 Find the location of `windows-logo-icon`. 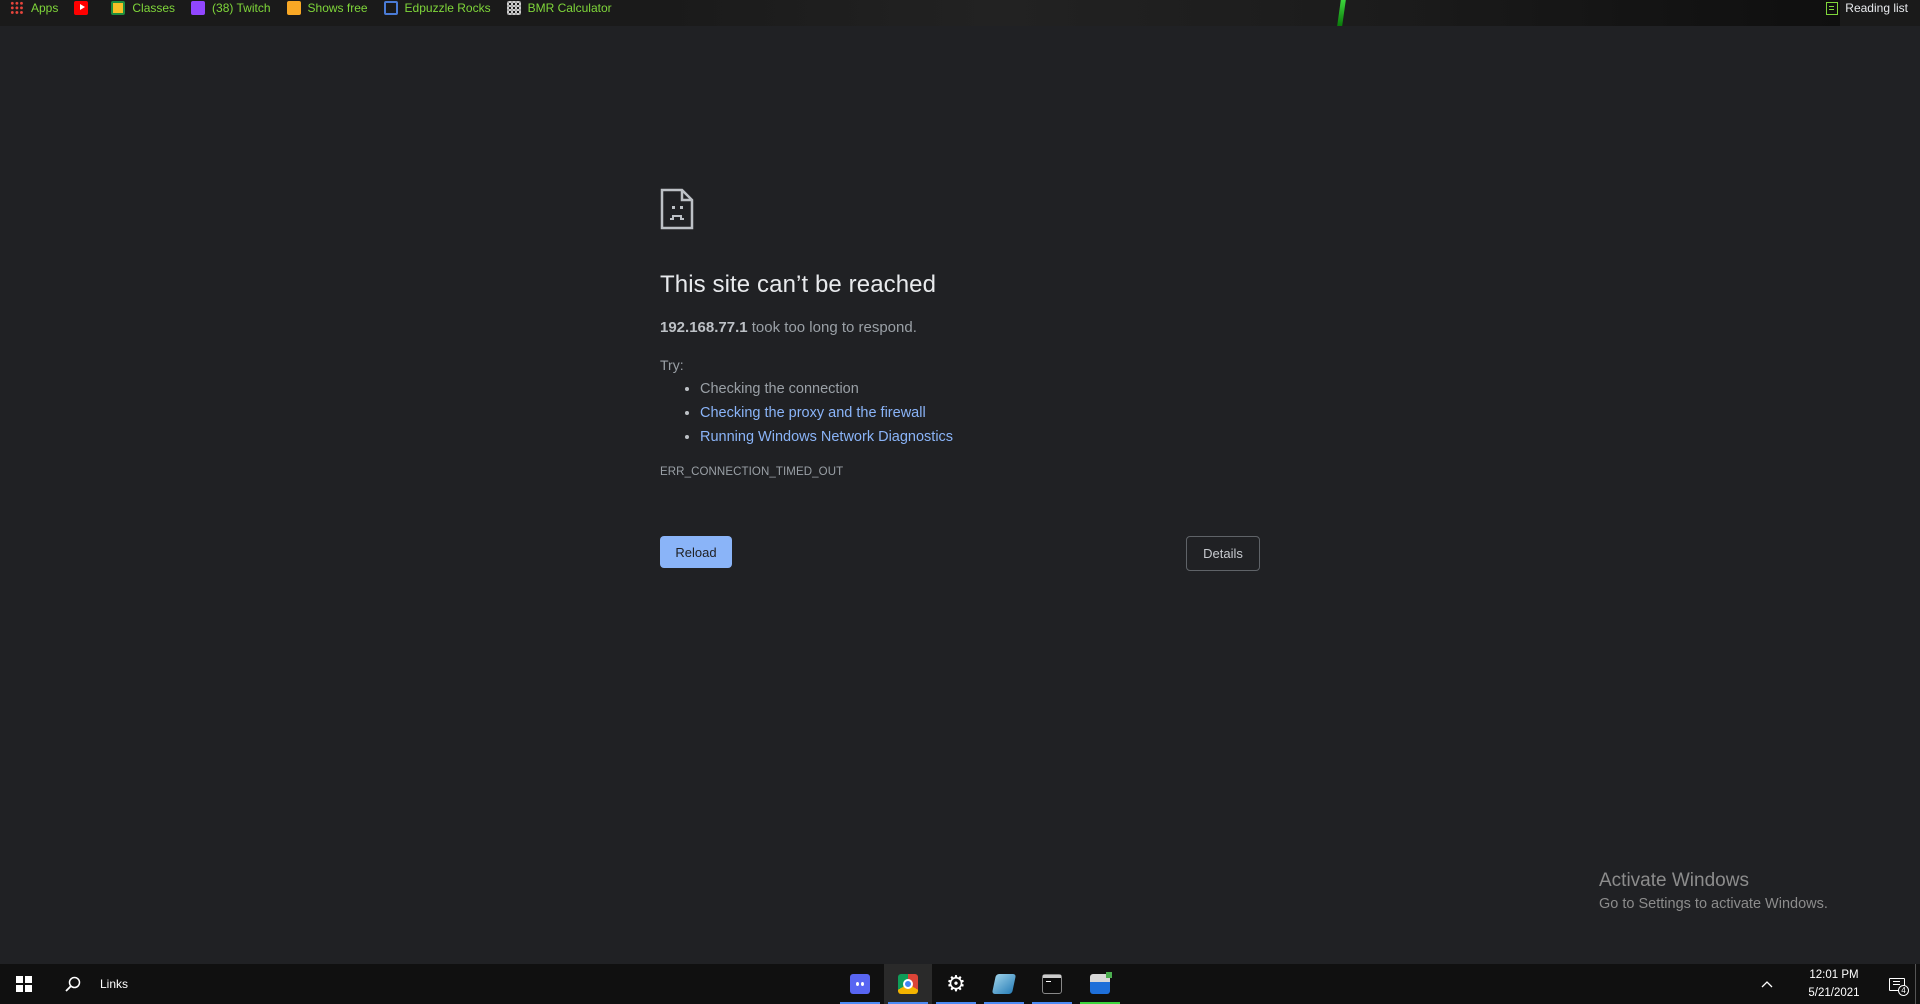

windows-logo-icon is located at coordinates (24, 984).